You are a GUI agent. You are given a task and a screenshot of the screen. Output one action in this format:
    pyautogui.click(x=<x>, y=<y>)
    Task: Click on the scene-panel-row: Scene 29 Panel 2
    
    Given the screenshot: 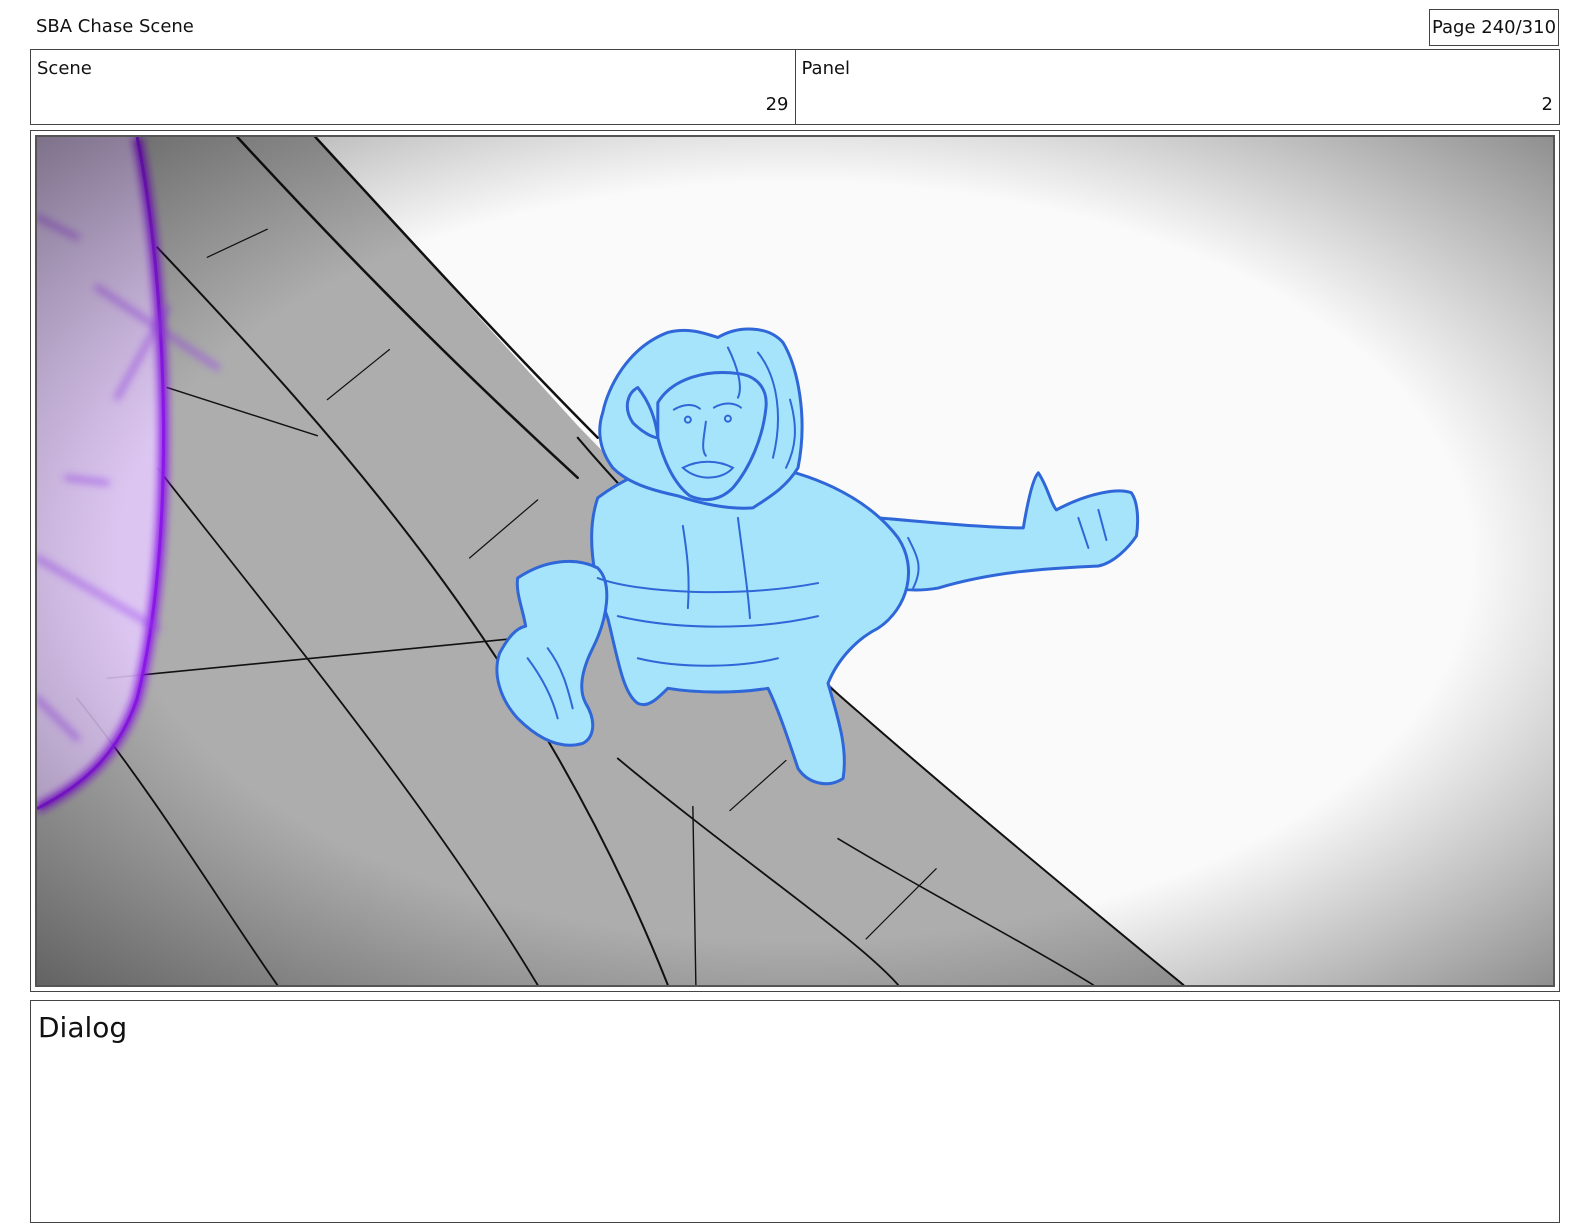 What is the action you would take?
    pyautogui.click(x=795, y=87)
    